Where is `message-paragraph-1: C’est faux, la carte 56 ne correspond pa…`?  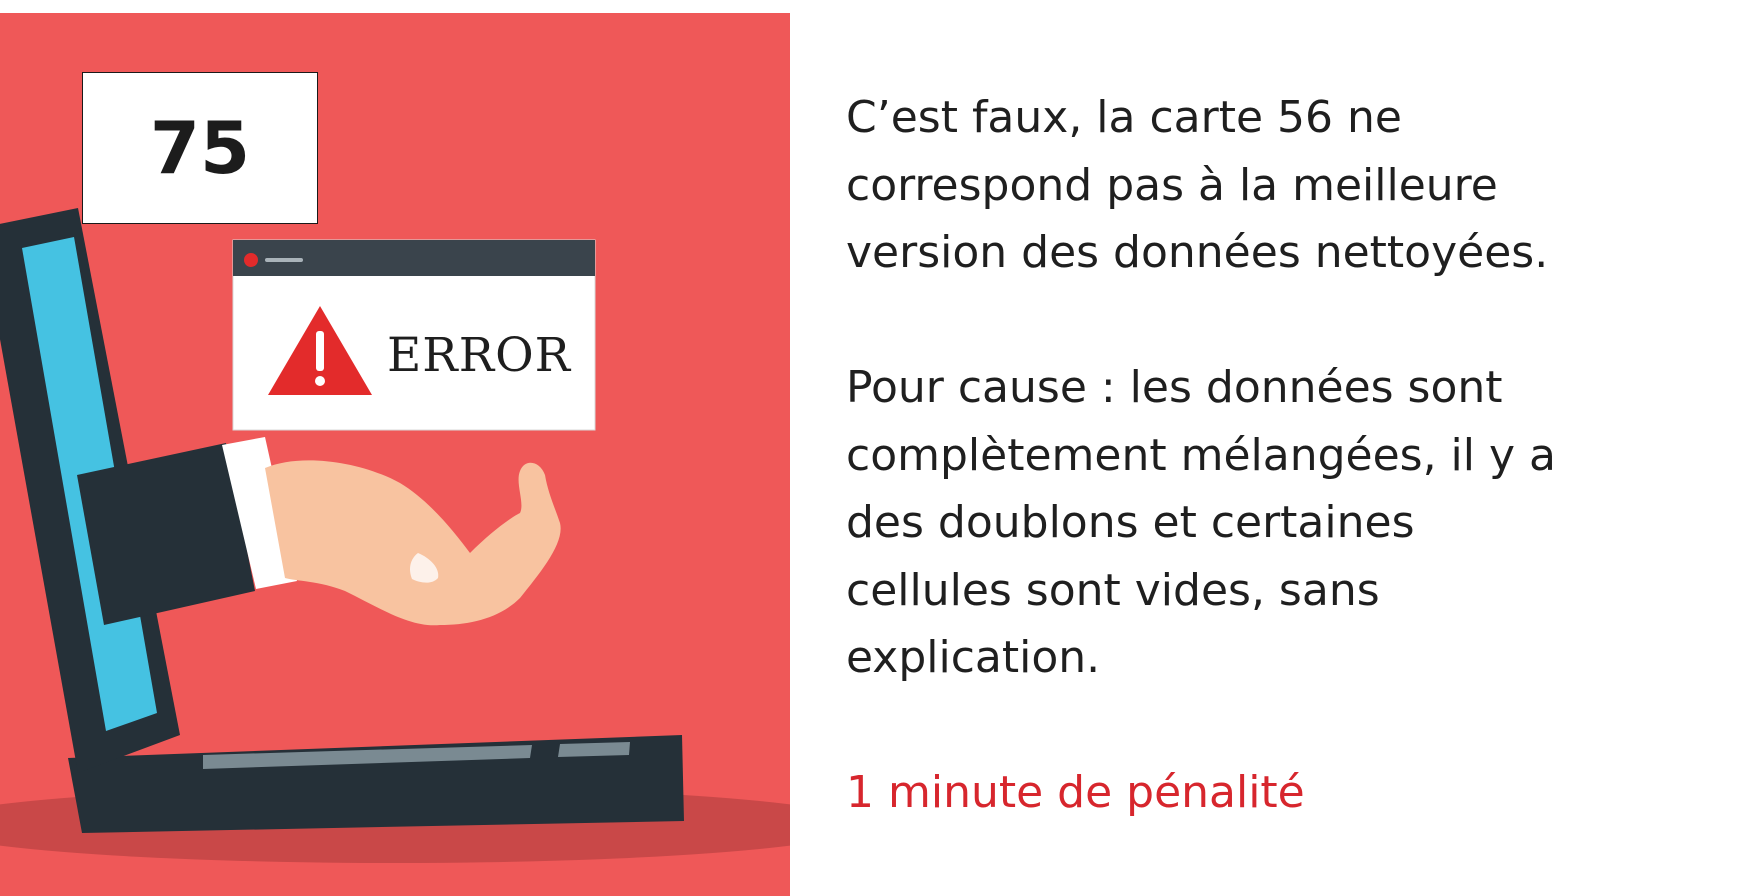 message-paragraph-1: C’est faux, la carte 56 ne correspond pa… is located at coordinates (1197, 185).